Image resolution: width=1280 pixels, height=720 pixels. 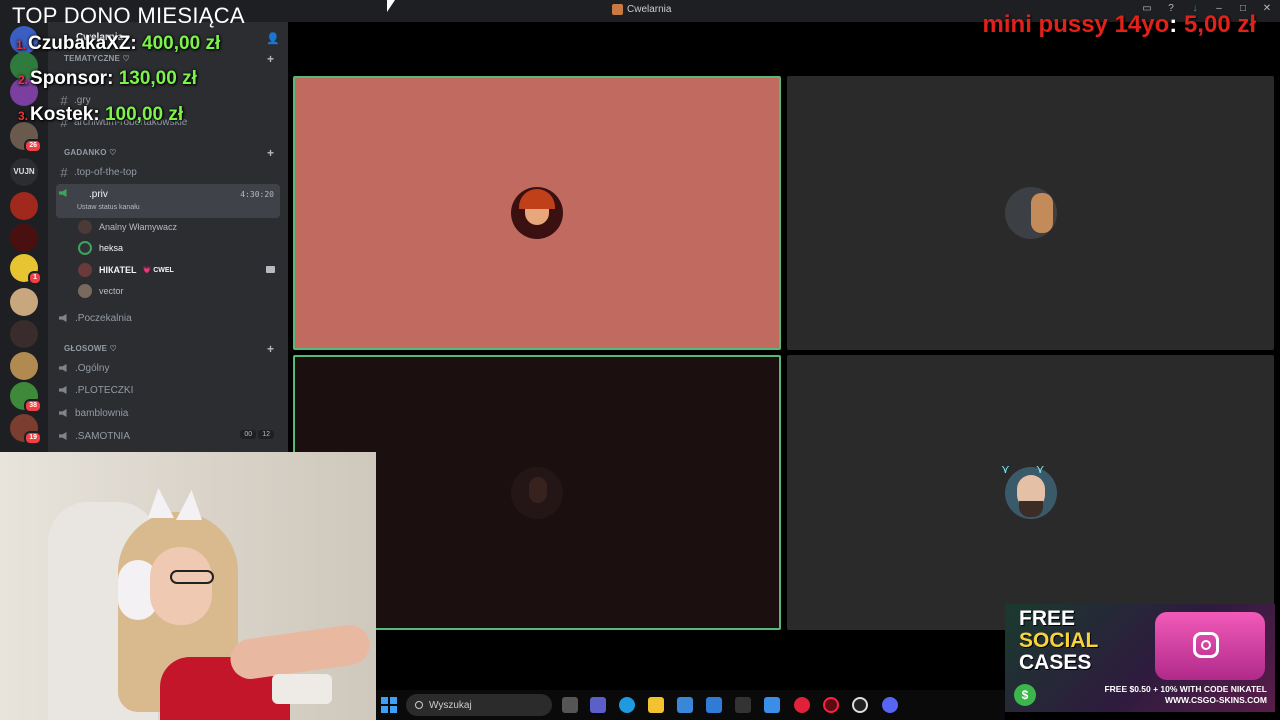 I want to click on channel-top-of-the-top: # .top-of-the-top, so click(x=168, y=172).